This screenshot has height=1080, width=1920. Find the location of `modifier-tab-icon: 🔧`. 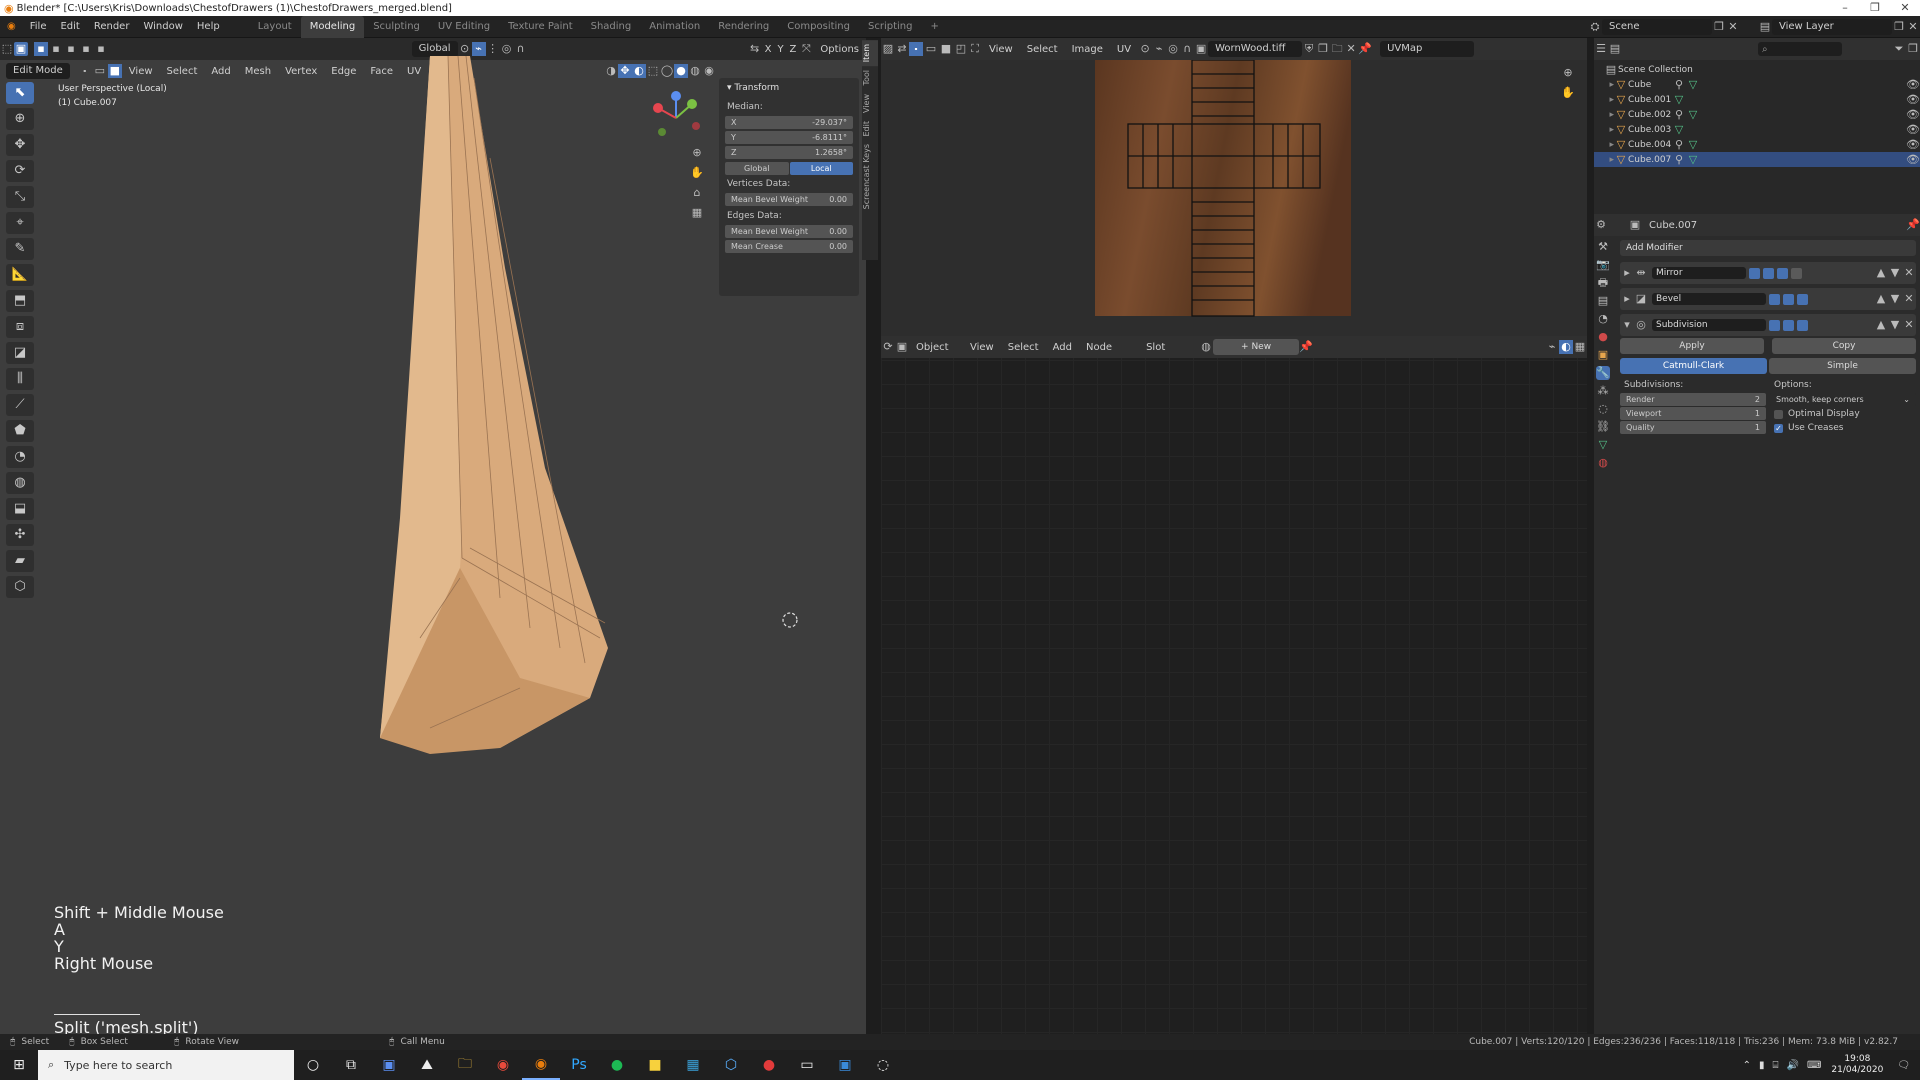

modifier-tab-icon: 🔧 is located at coordinates (1603, 373).